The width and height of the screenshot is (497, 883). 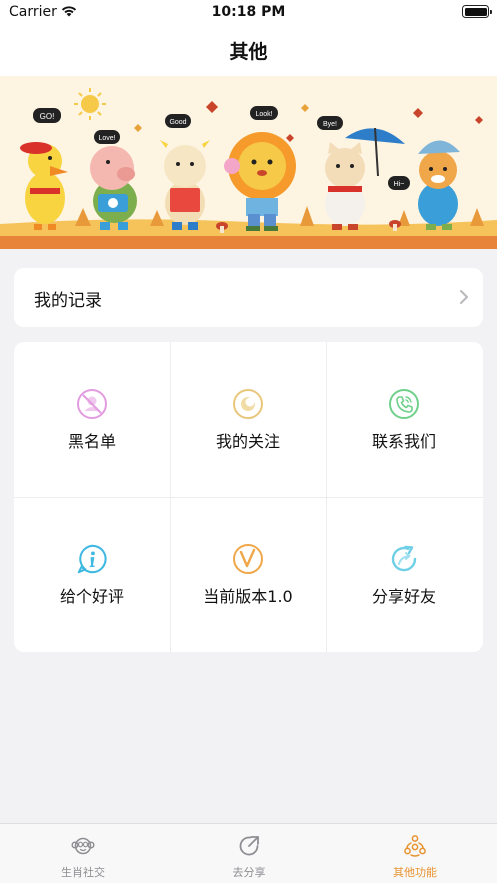 I want to click on share-icon, so click(x=404, y=558).